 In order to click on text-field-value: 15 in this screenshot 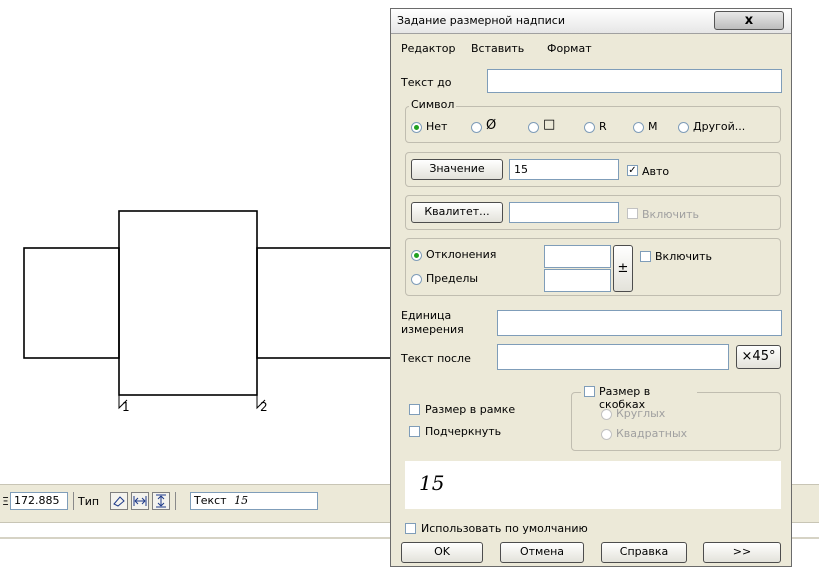, I will do `click(241, 500)`.